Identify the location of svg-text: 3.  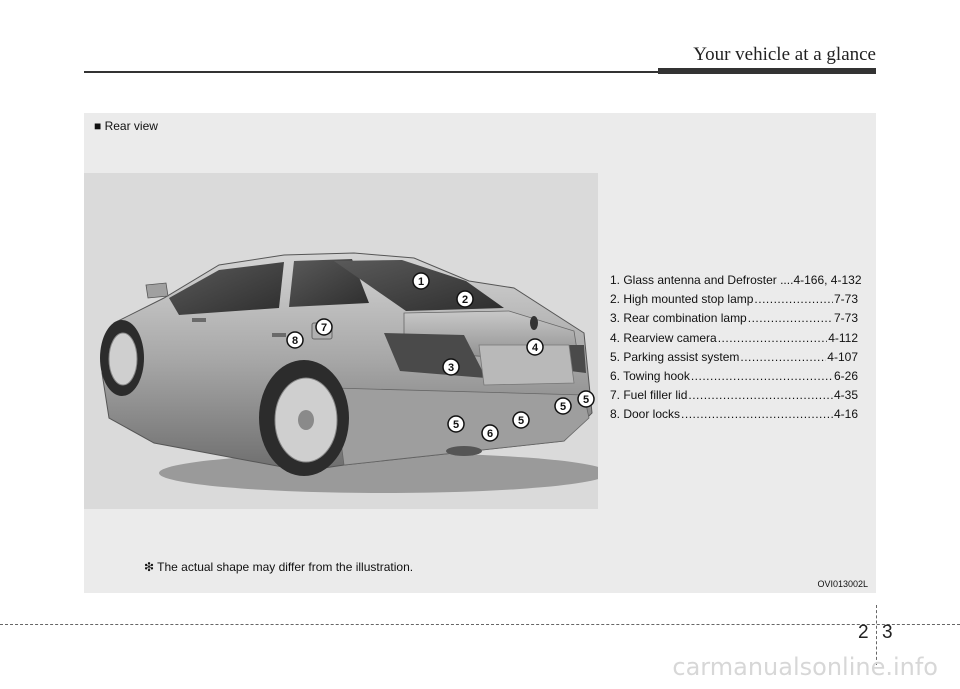
(451, 368).